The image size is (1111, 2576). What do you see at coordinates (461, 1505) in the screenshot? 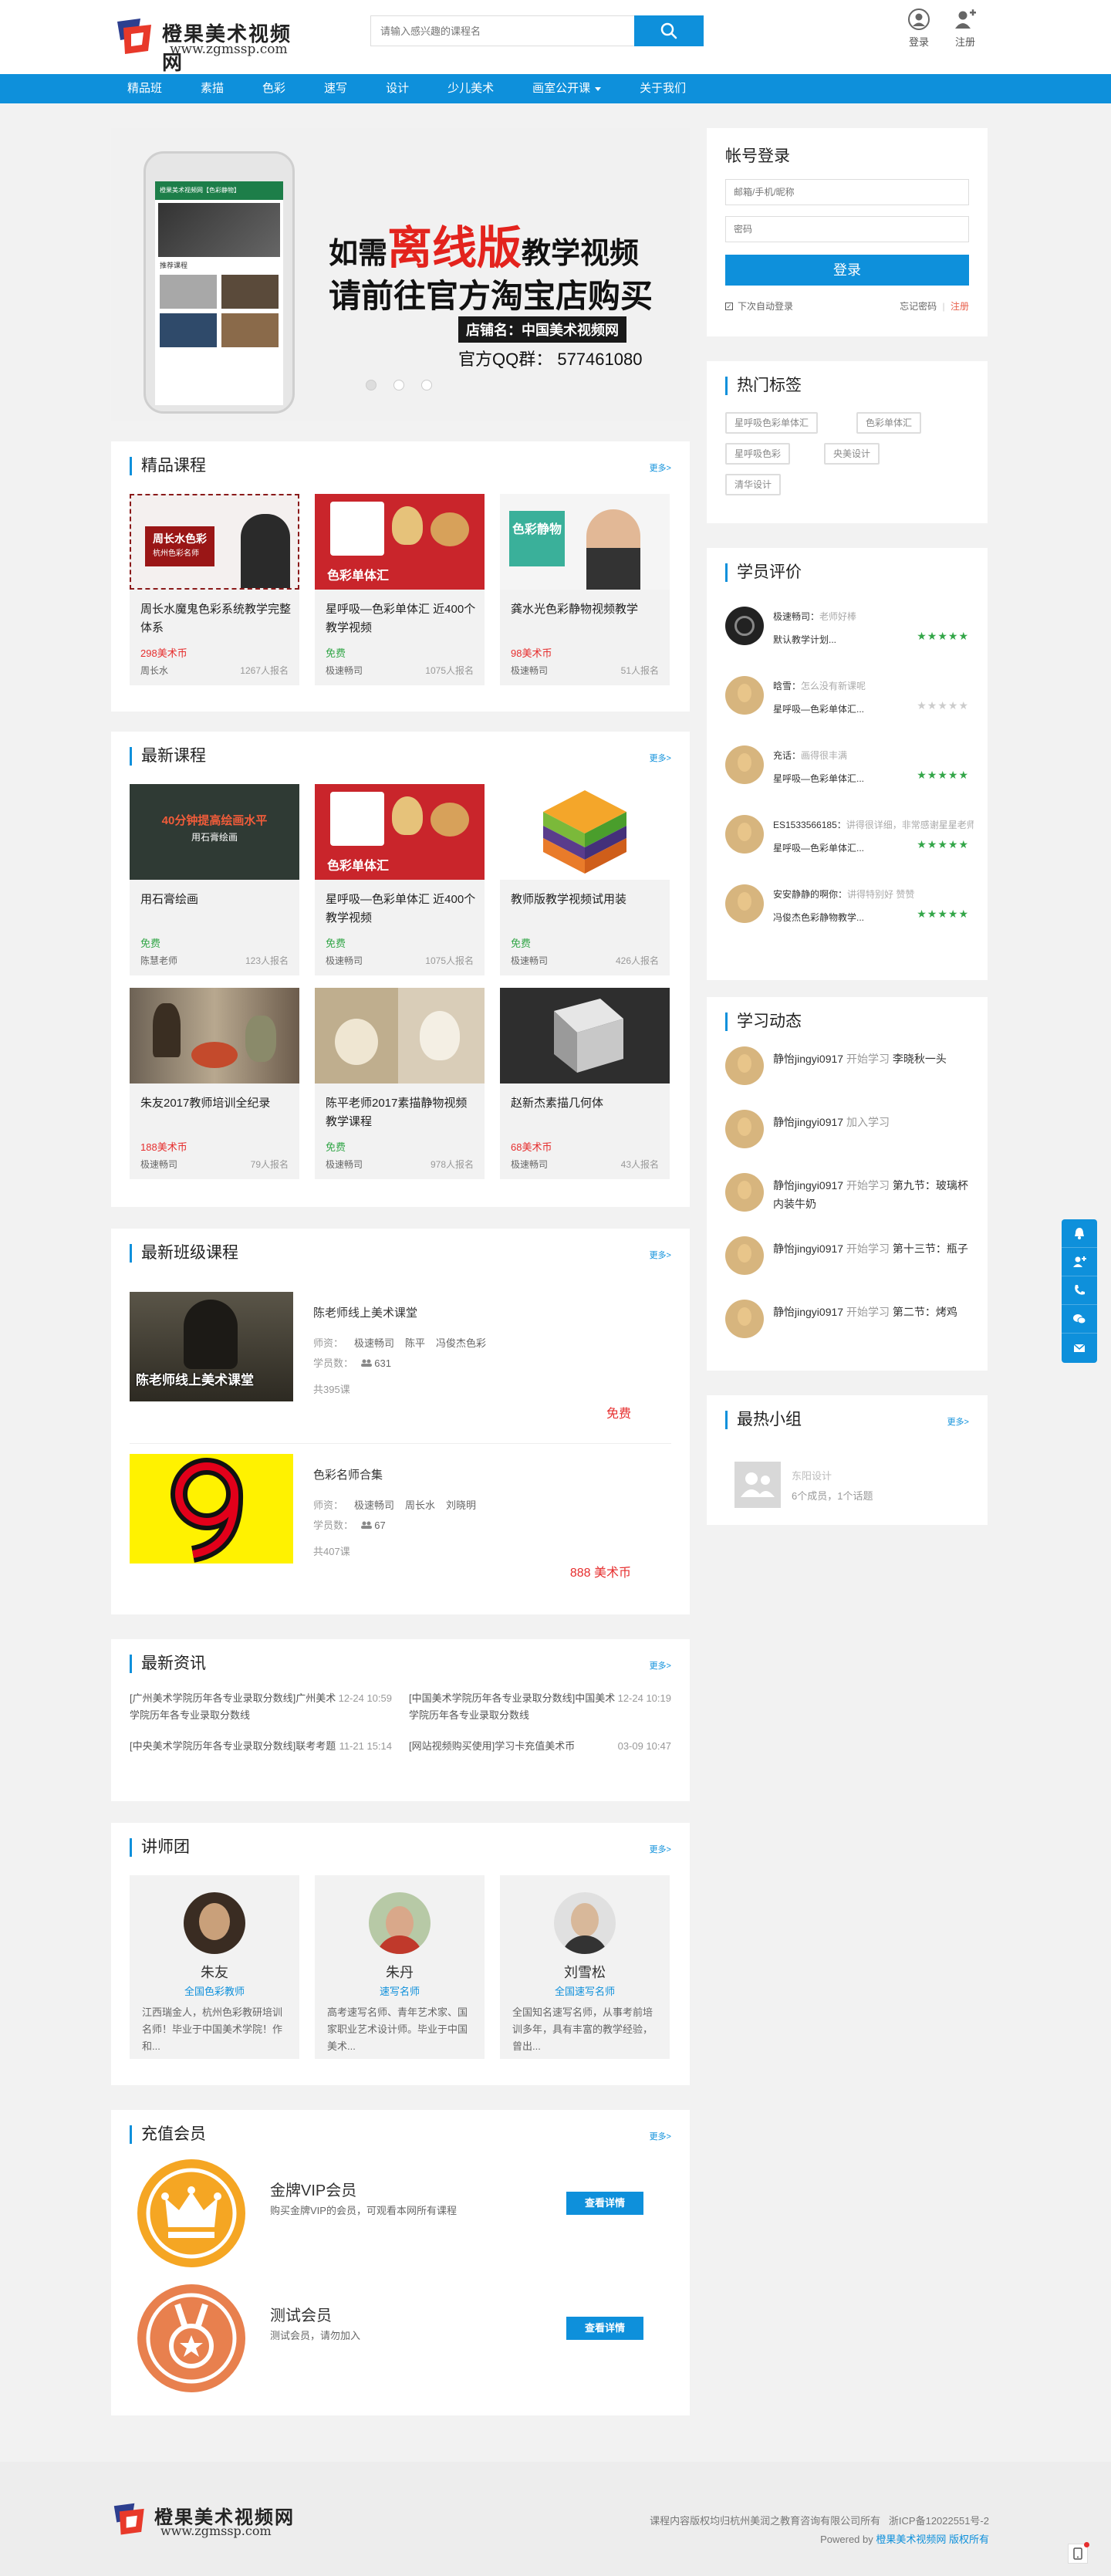
I see `teacher-name: 刘晓明` at bounding box center [461, 1505].